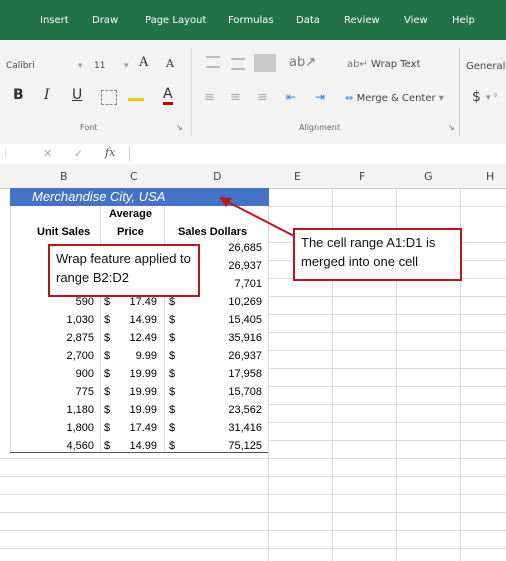  I want to click on wrap-callout-text: Wrap feature applied to range B2:D2, so click(123, 268).